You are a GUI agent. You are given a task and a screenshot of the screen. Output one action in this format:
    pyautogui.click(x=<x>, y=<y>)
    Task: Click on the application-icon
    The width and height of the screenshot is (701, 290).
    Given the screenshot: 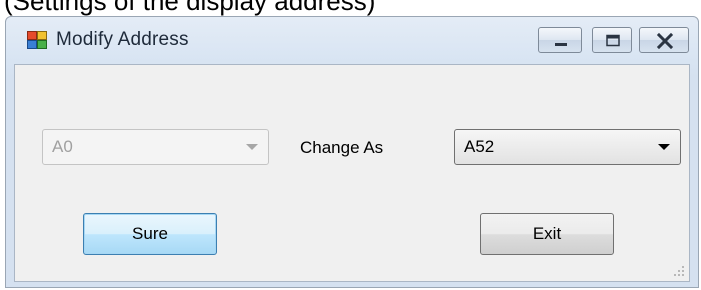 What is the action you would take?
    pyautogui.click(x=37, y=40)
    